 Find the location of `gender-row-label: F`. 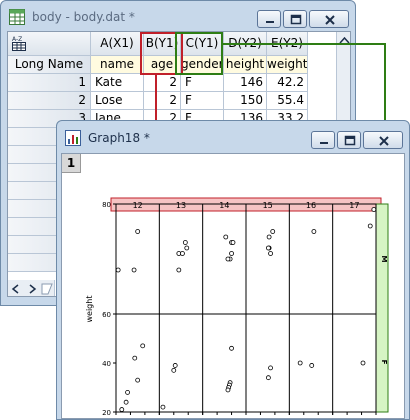

gender-row-label: F is located at coordinates (384, 362).